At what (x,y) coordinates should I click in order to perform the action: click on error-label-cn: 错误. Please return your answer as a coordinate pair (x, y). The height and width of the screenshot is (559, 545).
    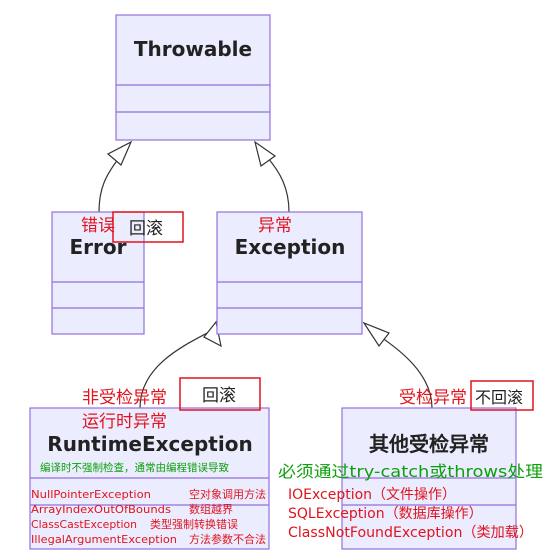
    Looking at the image, I should click on (98, 226).